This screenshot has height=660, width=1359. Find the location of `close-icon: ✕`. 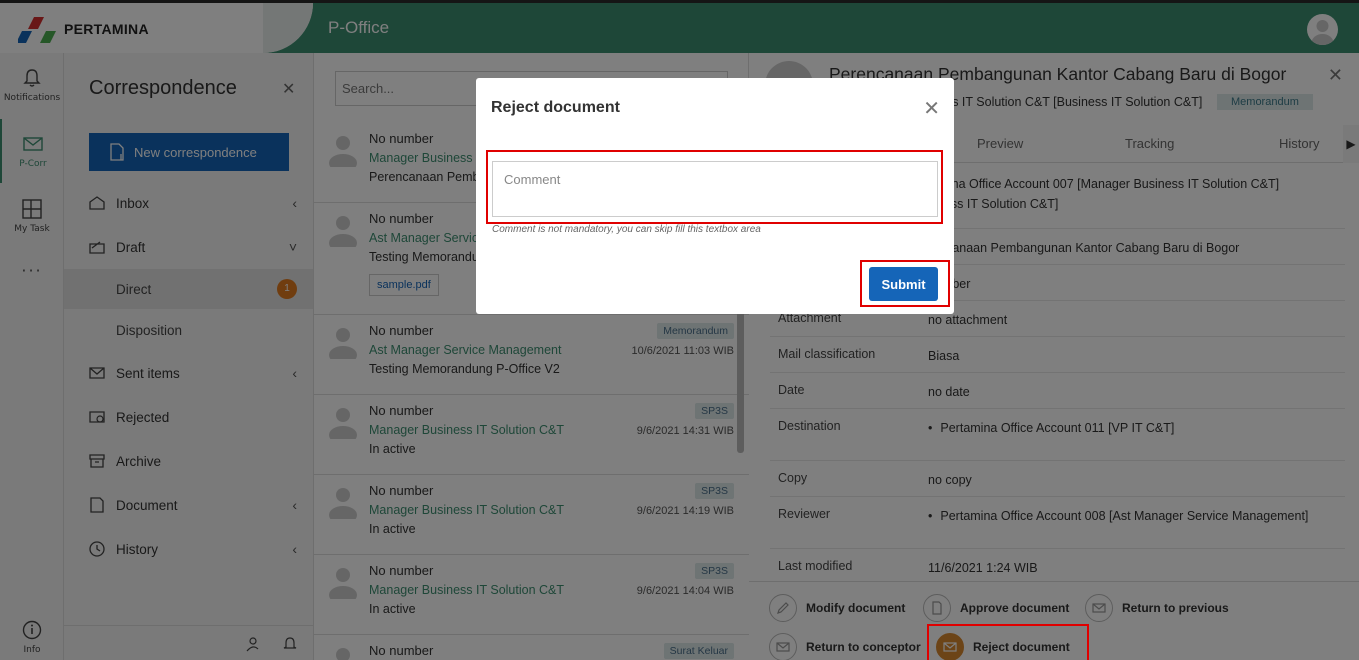

close-icon: ✕ is located at coordinates (931, 108).